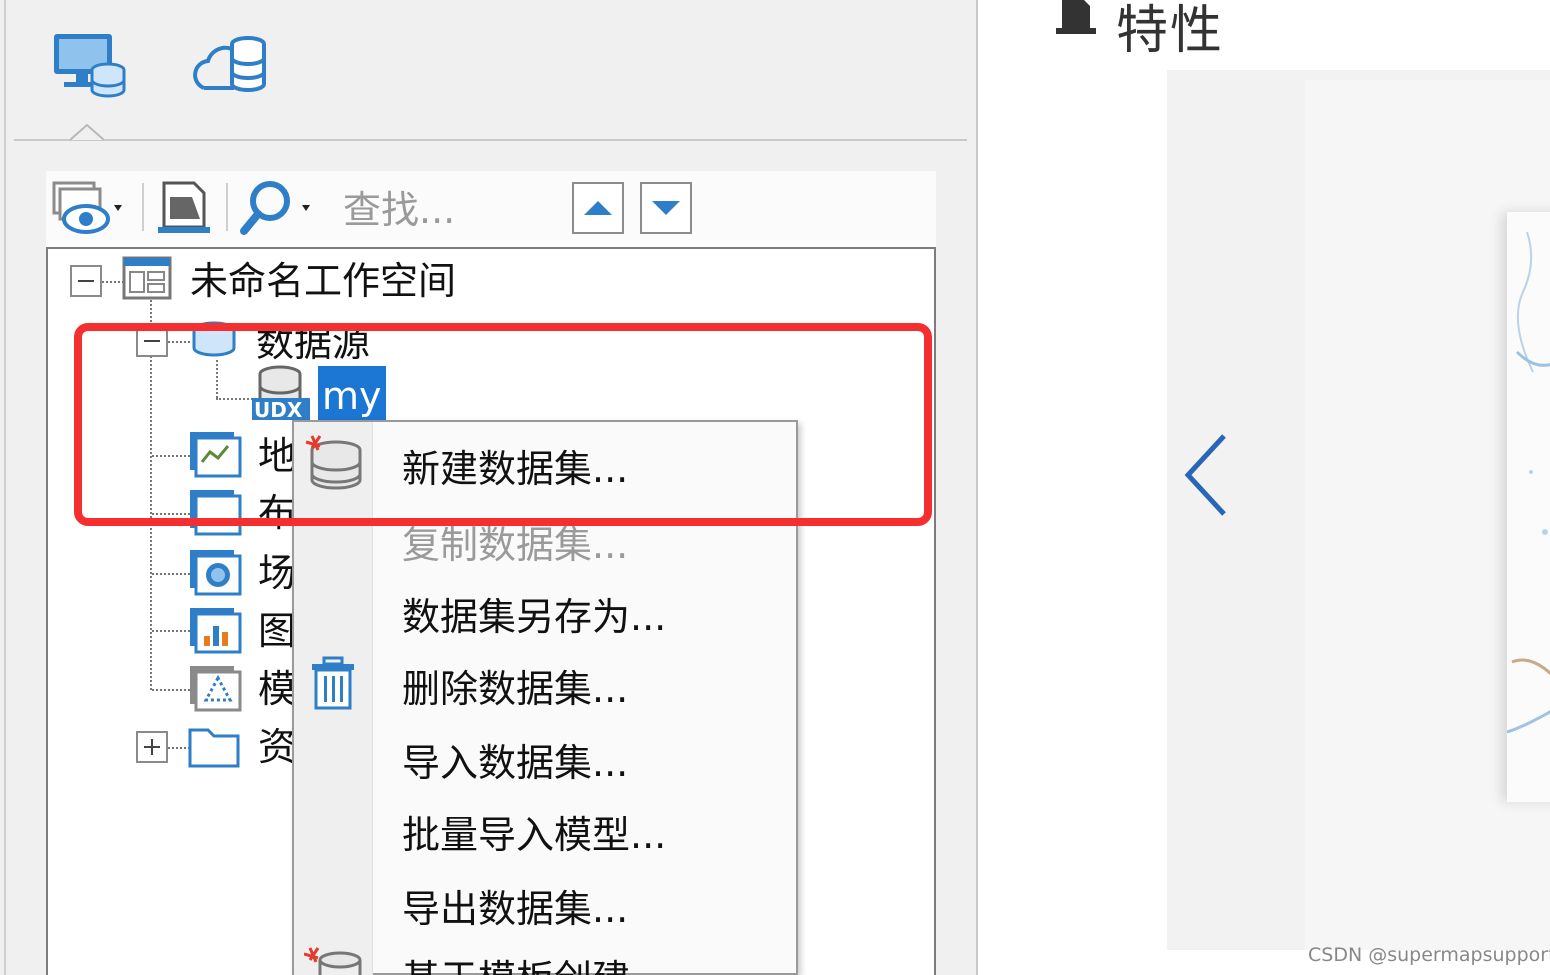 This screenshot has height=975, width=1550. Describe the element at coordinates (313, 343) in the screenshot. I see `tree-node-datasources: 数据源` at that location.